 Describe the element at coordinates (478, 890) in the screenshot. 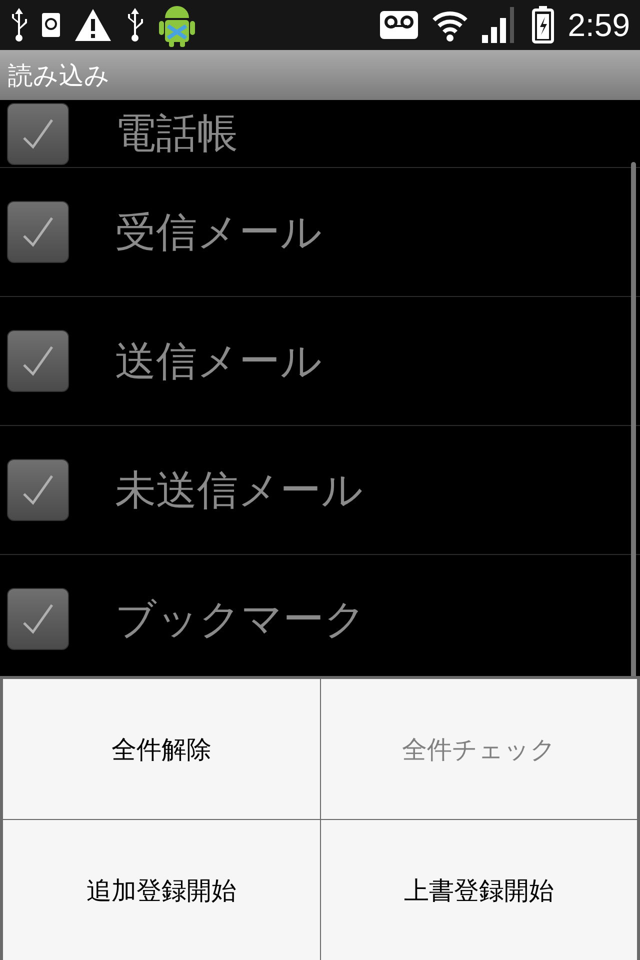

I see `menu-item: 上書登録開始` at that location.